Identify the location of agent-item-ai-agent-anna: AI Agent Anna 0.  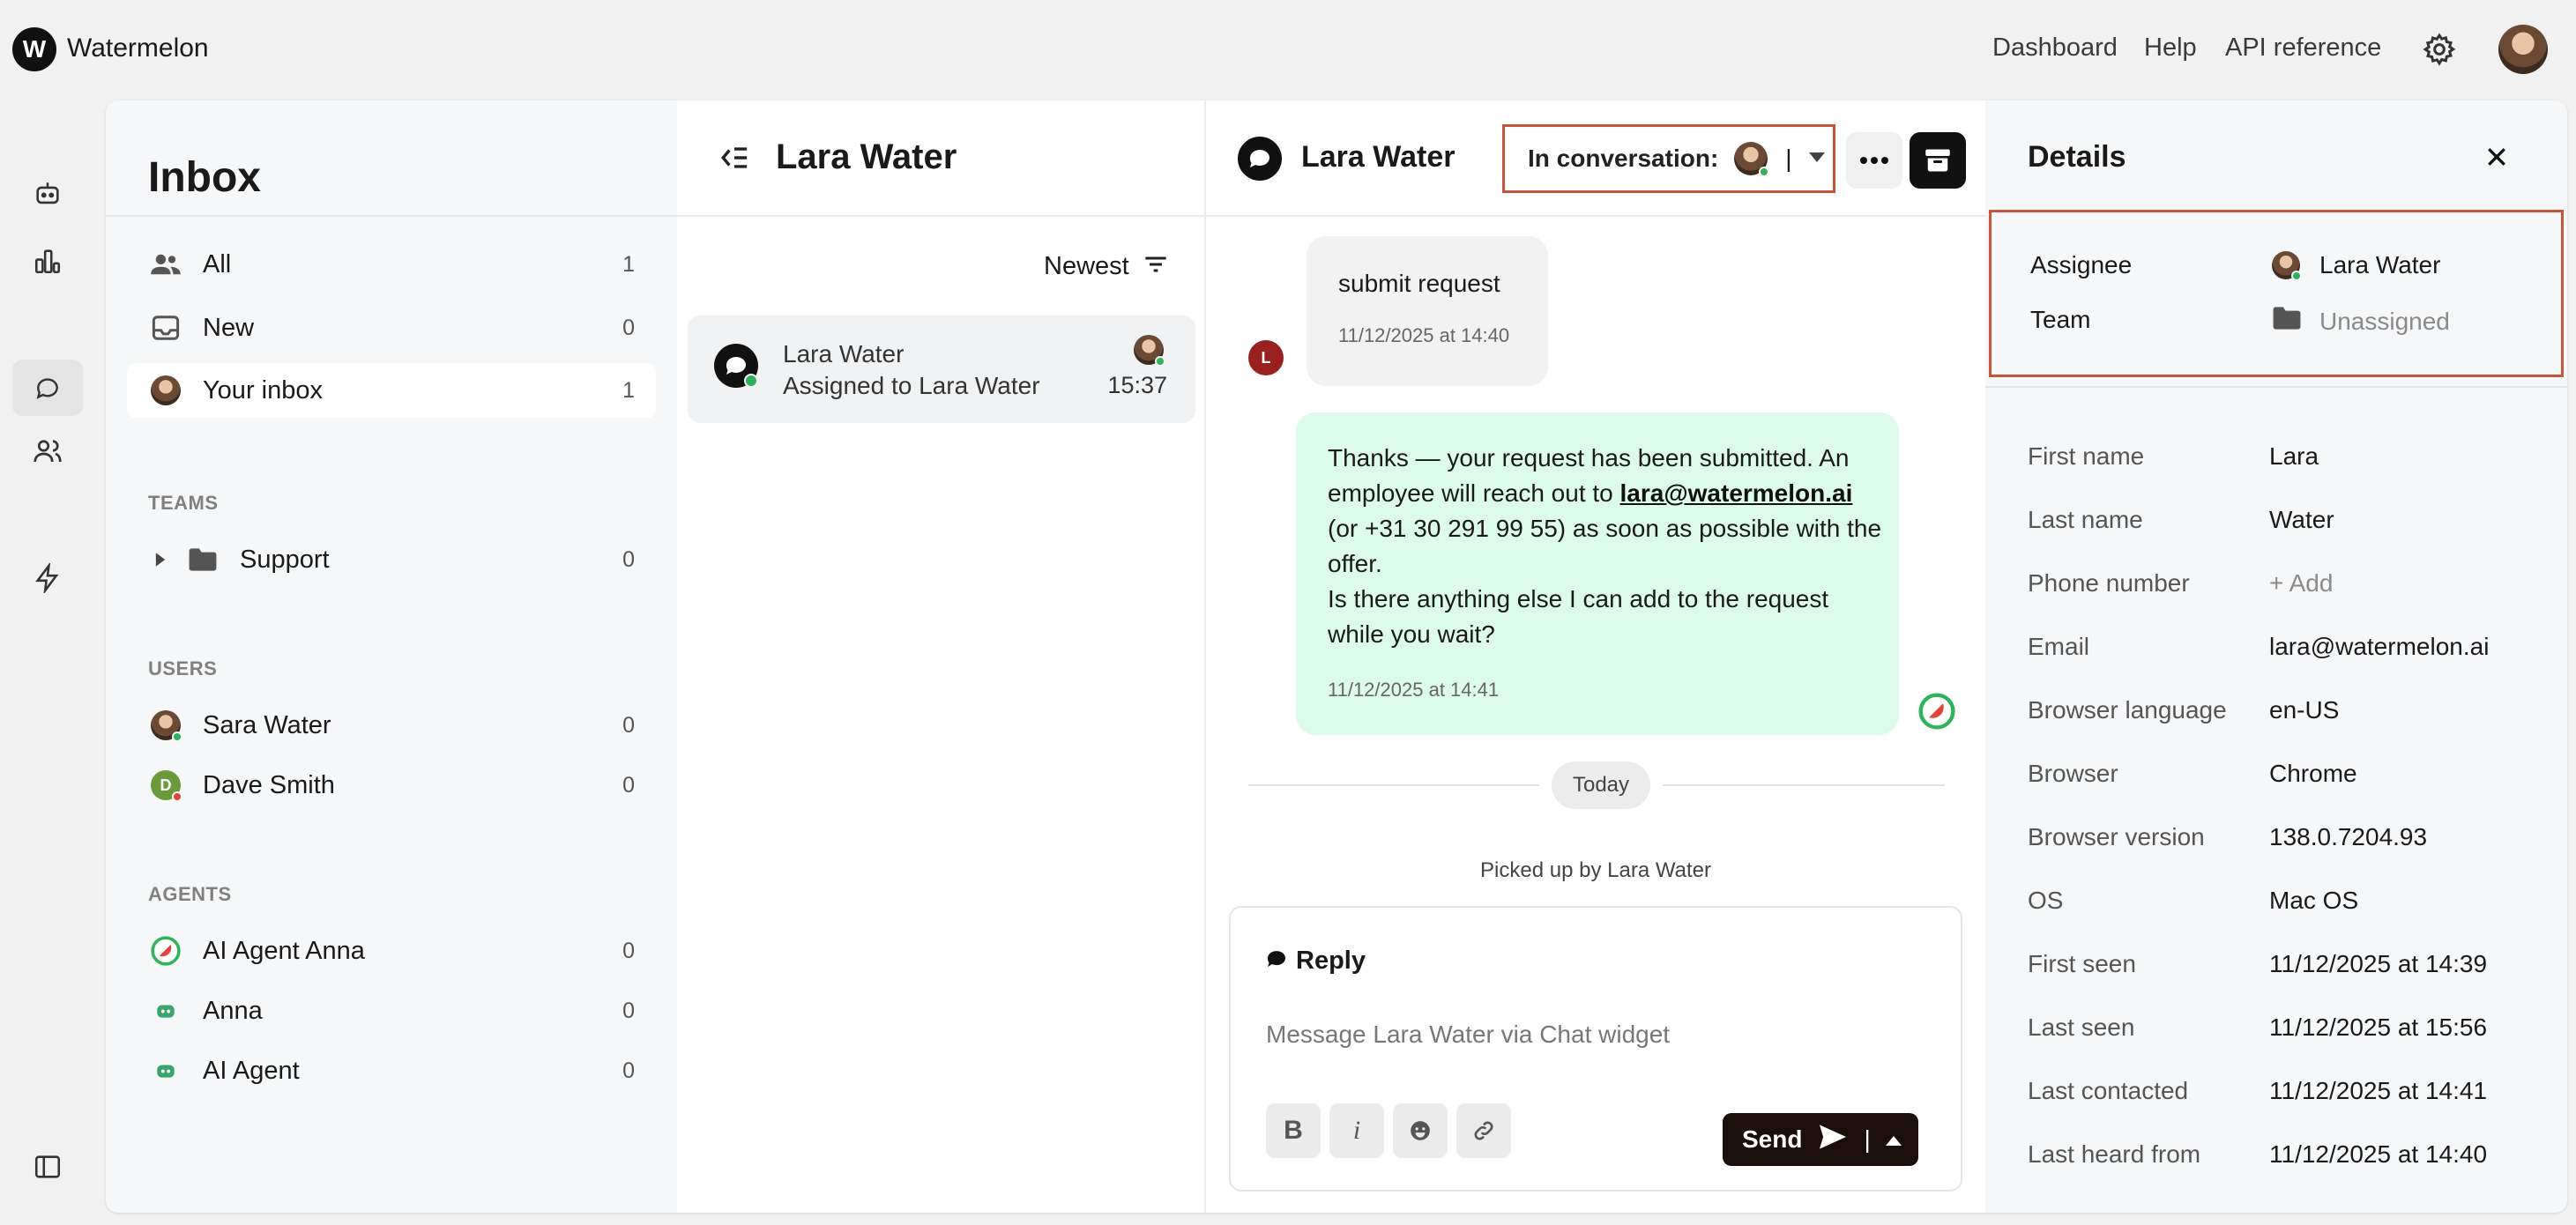
(392, 951).